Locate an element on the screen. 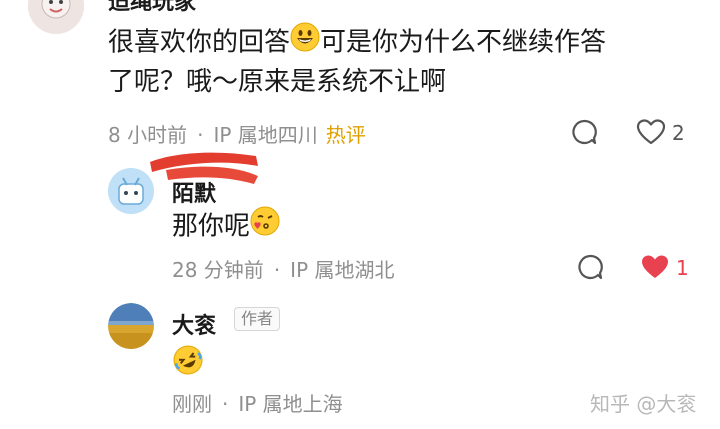 The height and width of the screenshot is (429, 720). comment2-meta: 28 分钟前 · IP 属地湖北 is located at coordinates (283, 268).